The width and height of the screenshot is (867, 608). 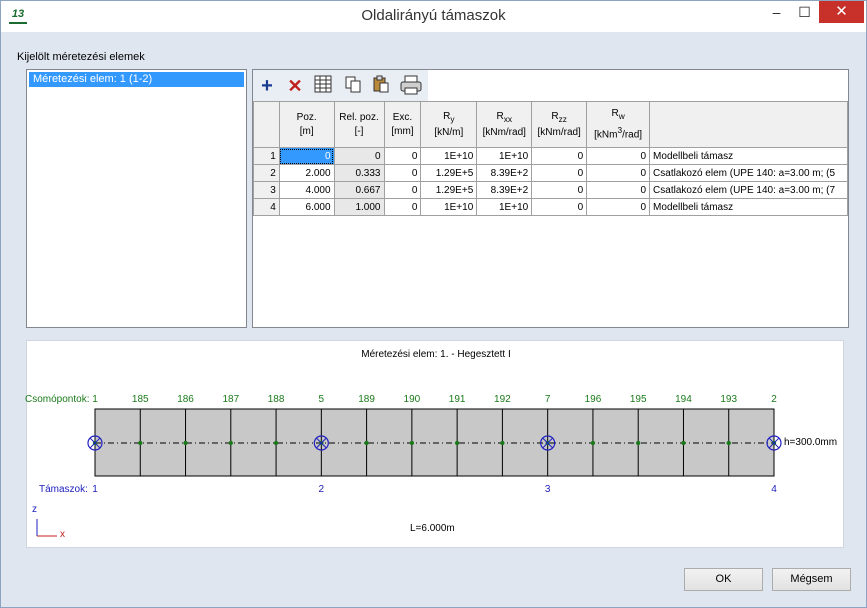 I want to click on row-number: 2, so click(x=266, y=173).